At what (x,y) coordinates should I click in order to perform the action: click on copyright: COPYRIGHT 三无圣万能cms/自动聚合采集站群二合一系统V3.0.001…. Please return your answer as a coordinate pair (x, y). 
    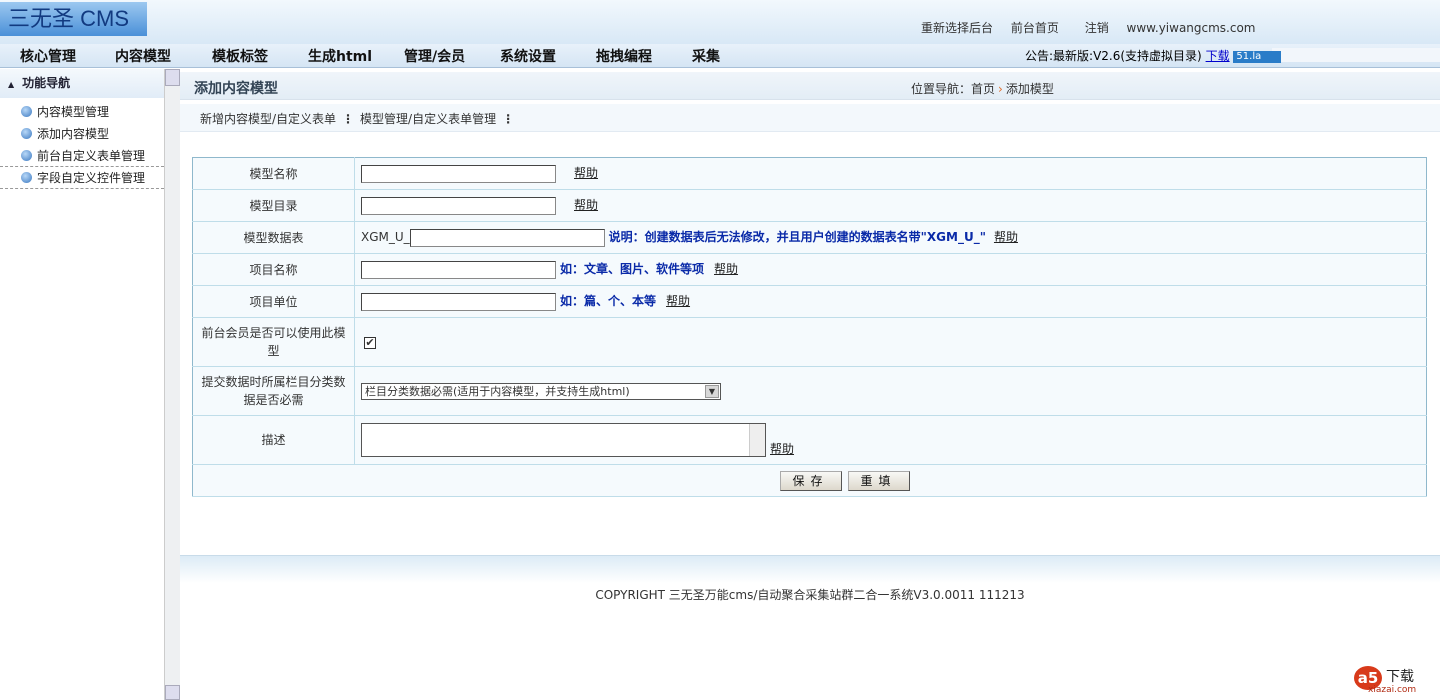
    Looking at the image, I should click on (810, 595).